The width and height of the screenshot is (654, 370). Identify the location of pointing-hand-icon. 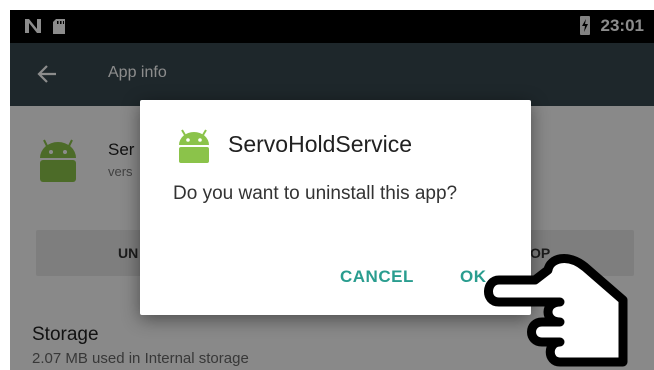
(556, 310).